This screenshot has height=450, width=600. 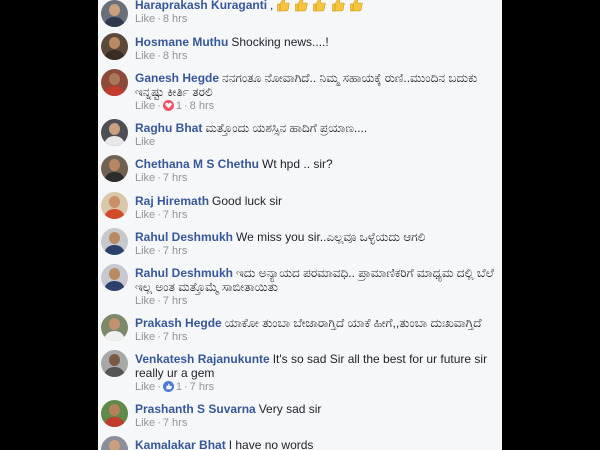 What do you see at coordinates (197, 164) in the screenshot?
I see `comment-author: Chethana M S Chethu` at bounding box center [197, 164].